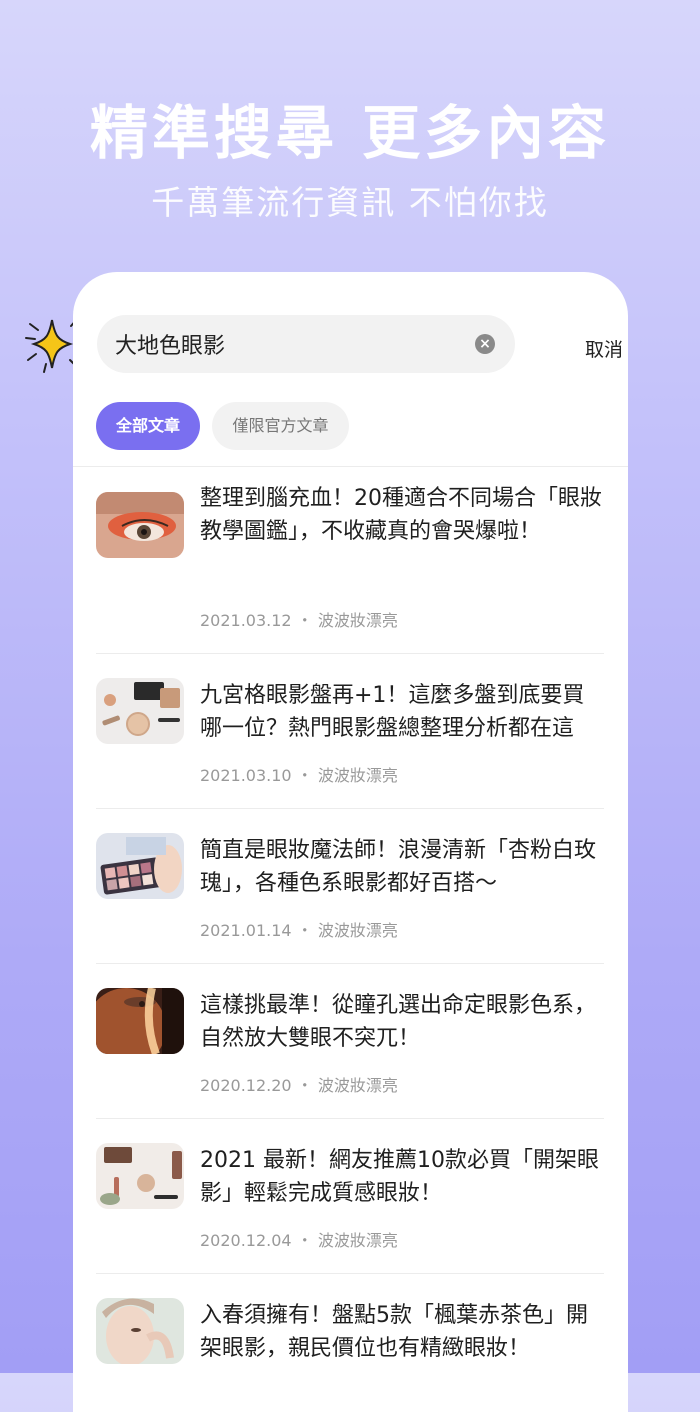 This screenshot has height=1412, width=700. I want to click on promo-headline: 精準搜尋 更多內容, so click(350, 133).